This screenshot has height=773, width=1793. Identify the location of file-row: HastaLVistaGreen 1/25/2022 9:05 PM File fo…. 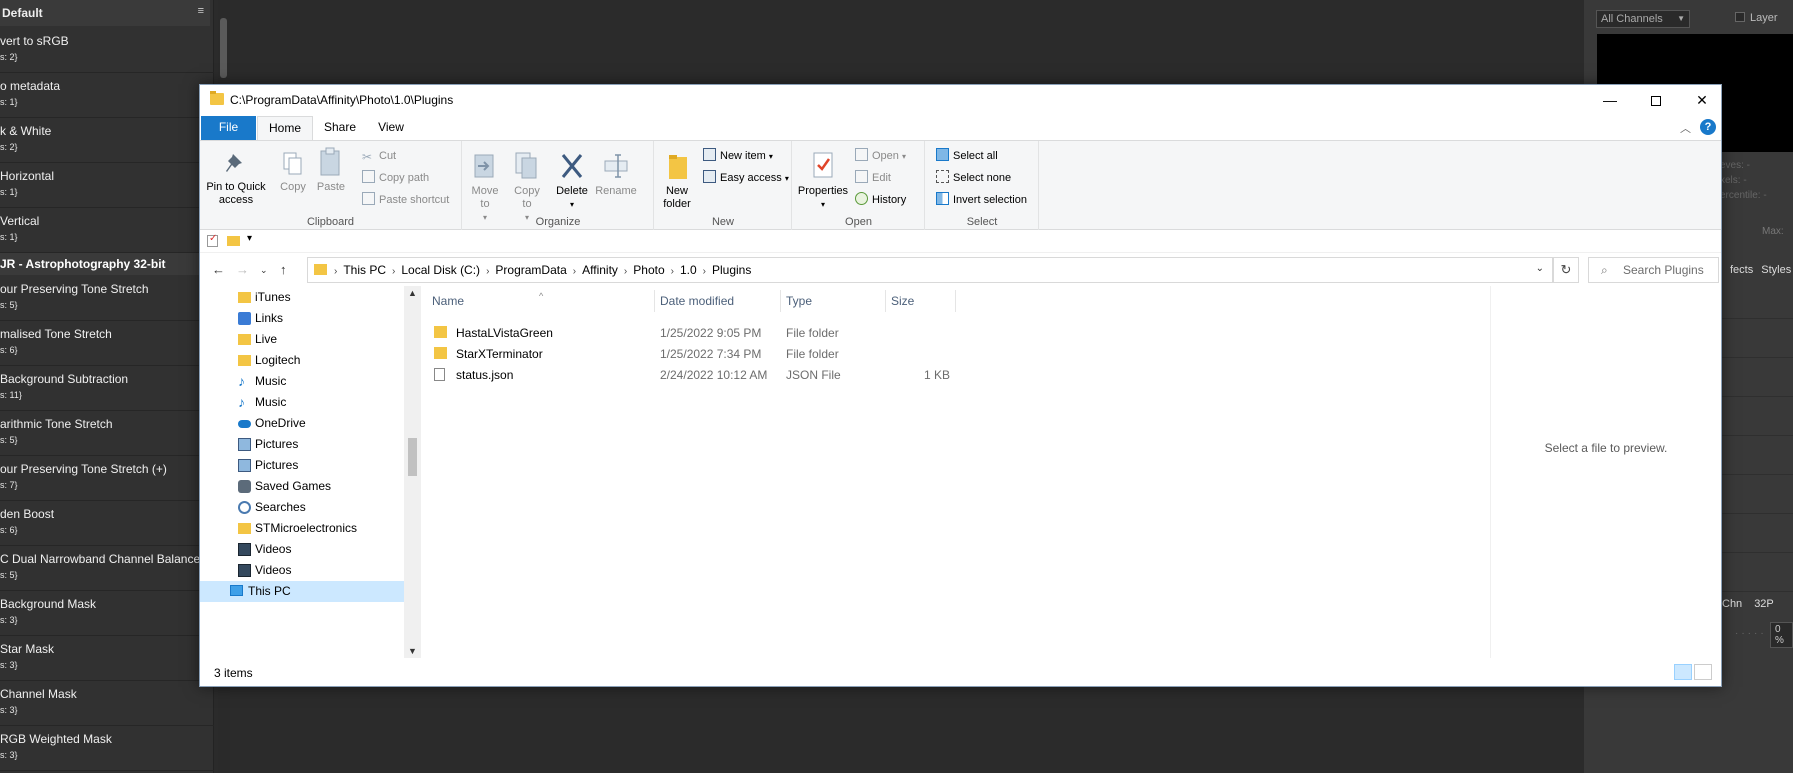
(692, 333).